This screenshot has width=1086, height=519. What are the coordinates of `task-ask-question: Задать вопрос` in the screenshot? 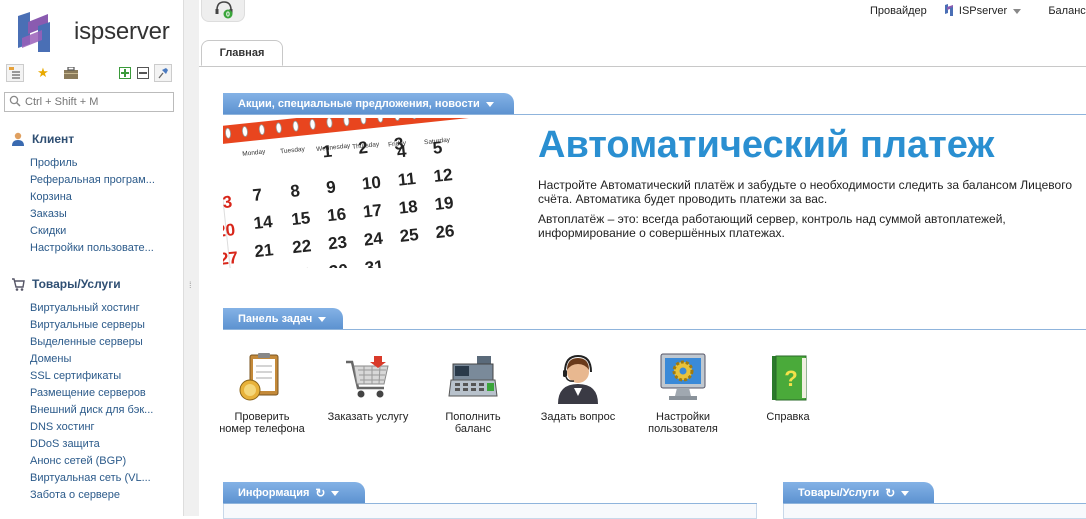 It's located at (578, 387).